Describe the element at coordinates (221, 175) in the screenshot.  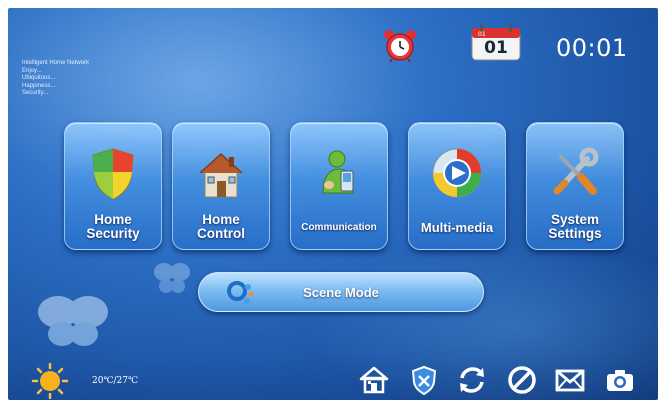
I see `house-icon` at that location.